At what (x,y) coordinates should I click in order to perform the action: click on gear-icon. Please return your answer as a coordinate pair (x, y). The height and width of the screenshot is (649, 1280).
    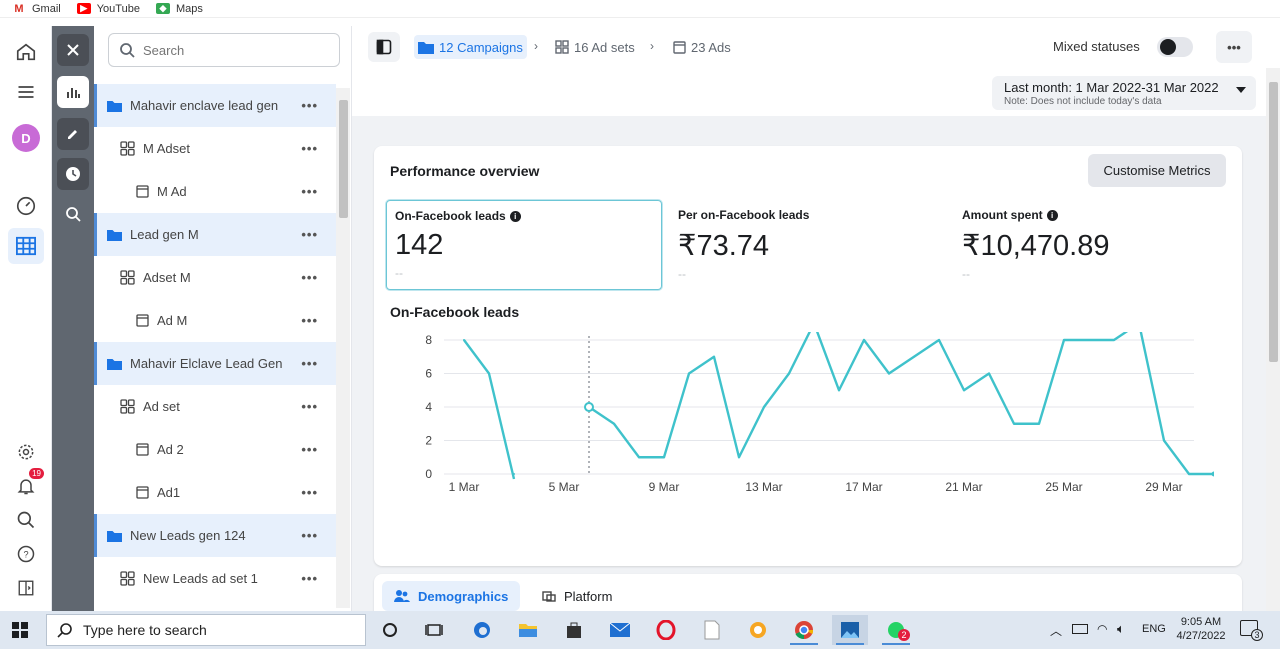
    Looking at the image, I should click on (26, 452).